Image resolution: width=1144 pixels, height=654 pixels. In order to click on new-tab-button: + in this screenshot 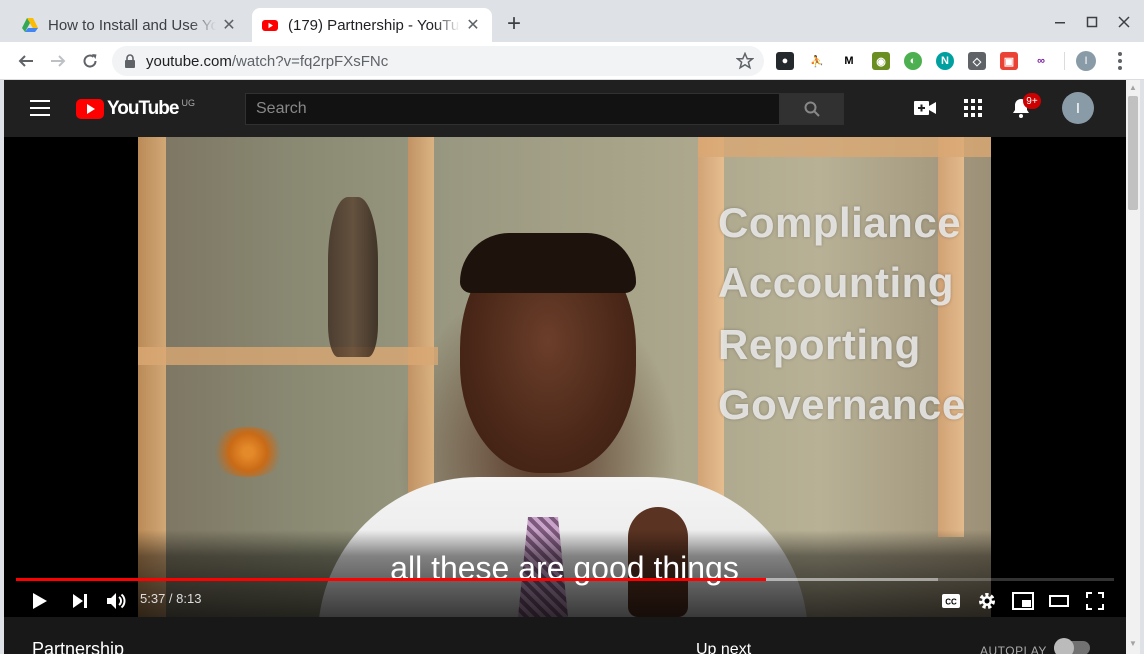, I will do `click(514, 24)`.